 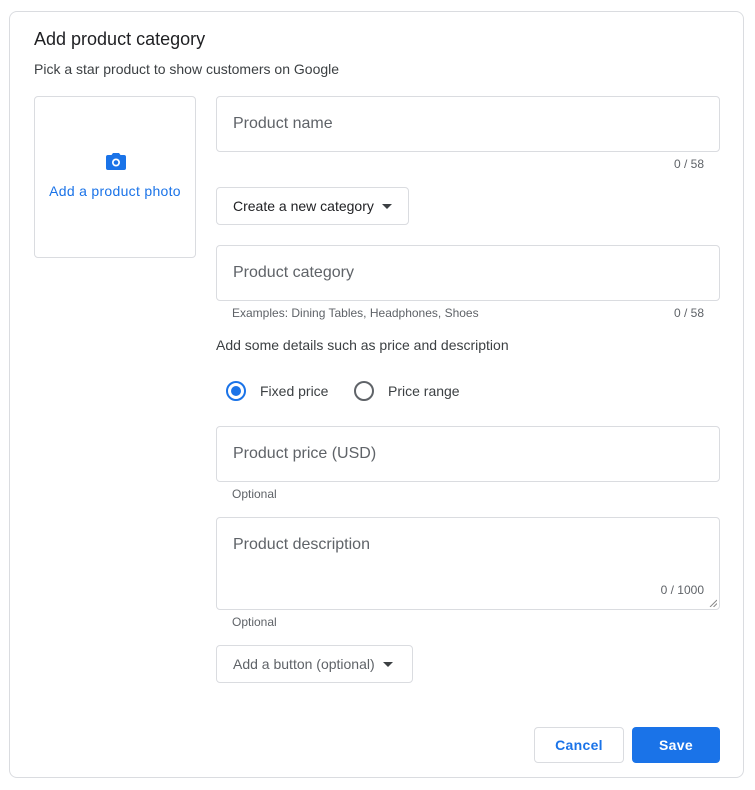 I want to click on product-description-field, so click(x=468, y=563).